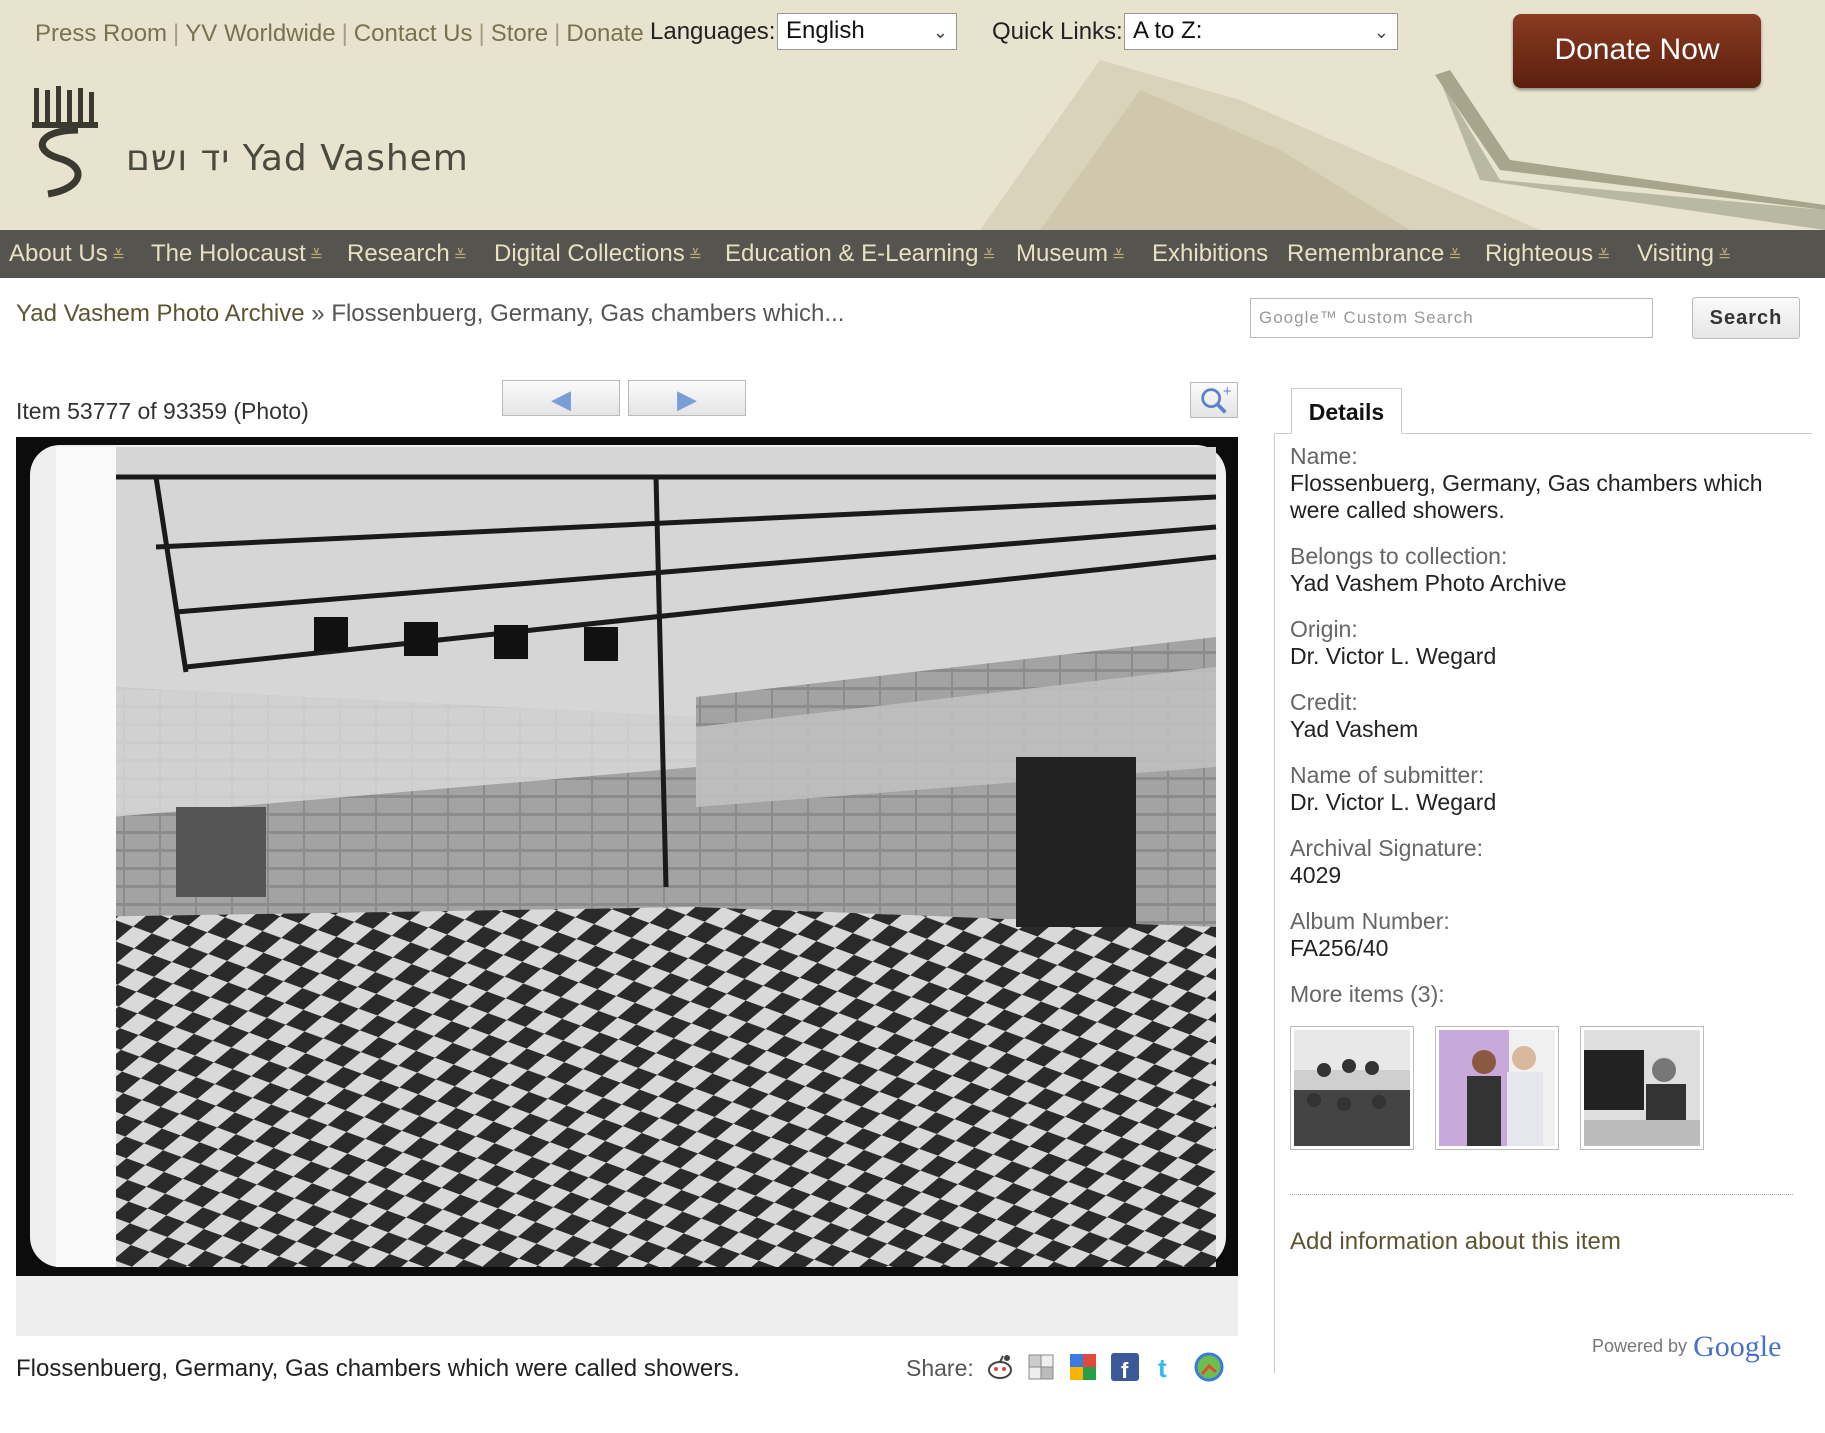 This screenshot has width=1825, height=1433. I want to click on previous-item-button: ◀, so click(561, 398).